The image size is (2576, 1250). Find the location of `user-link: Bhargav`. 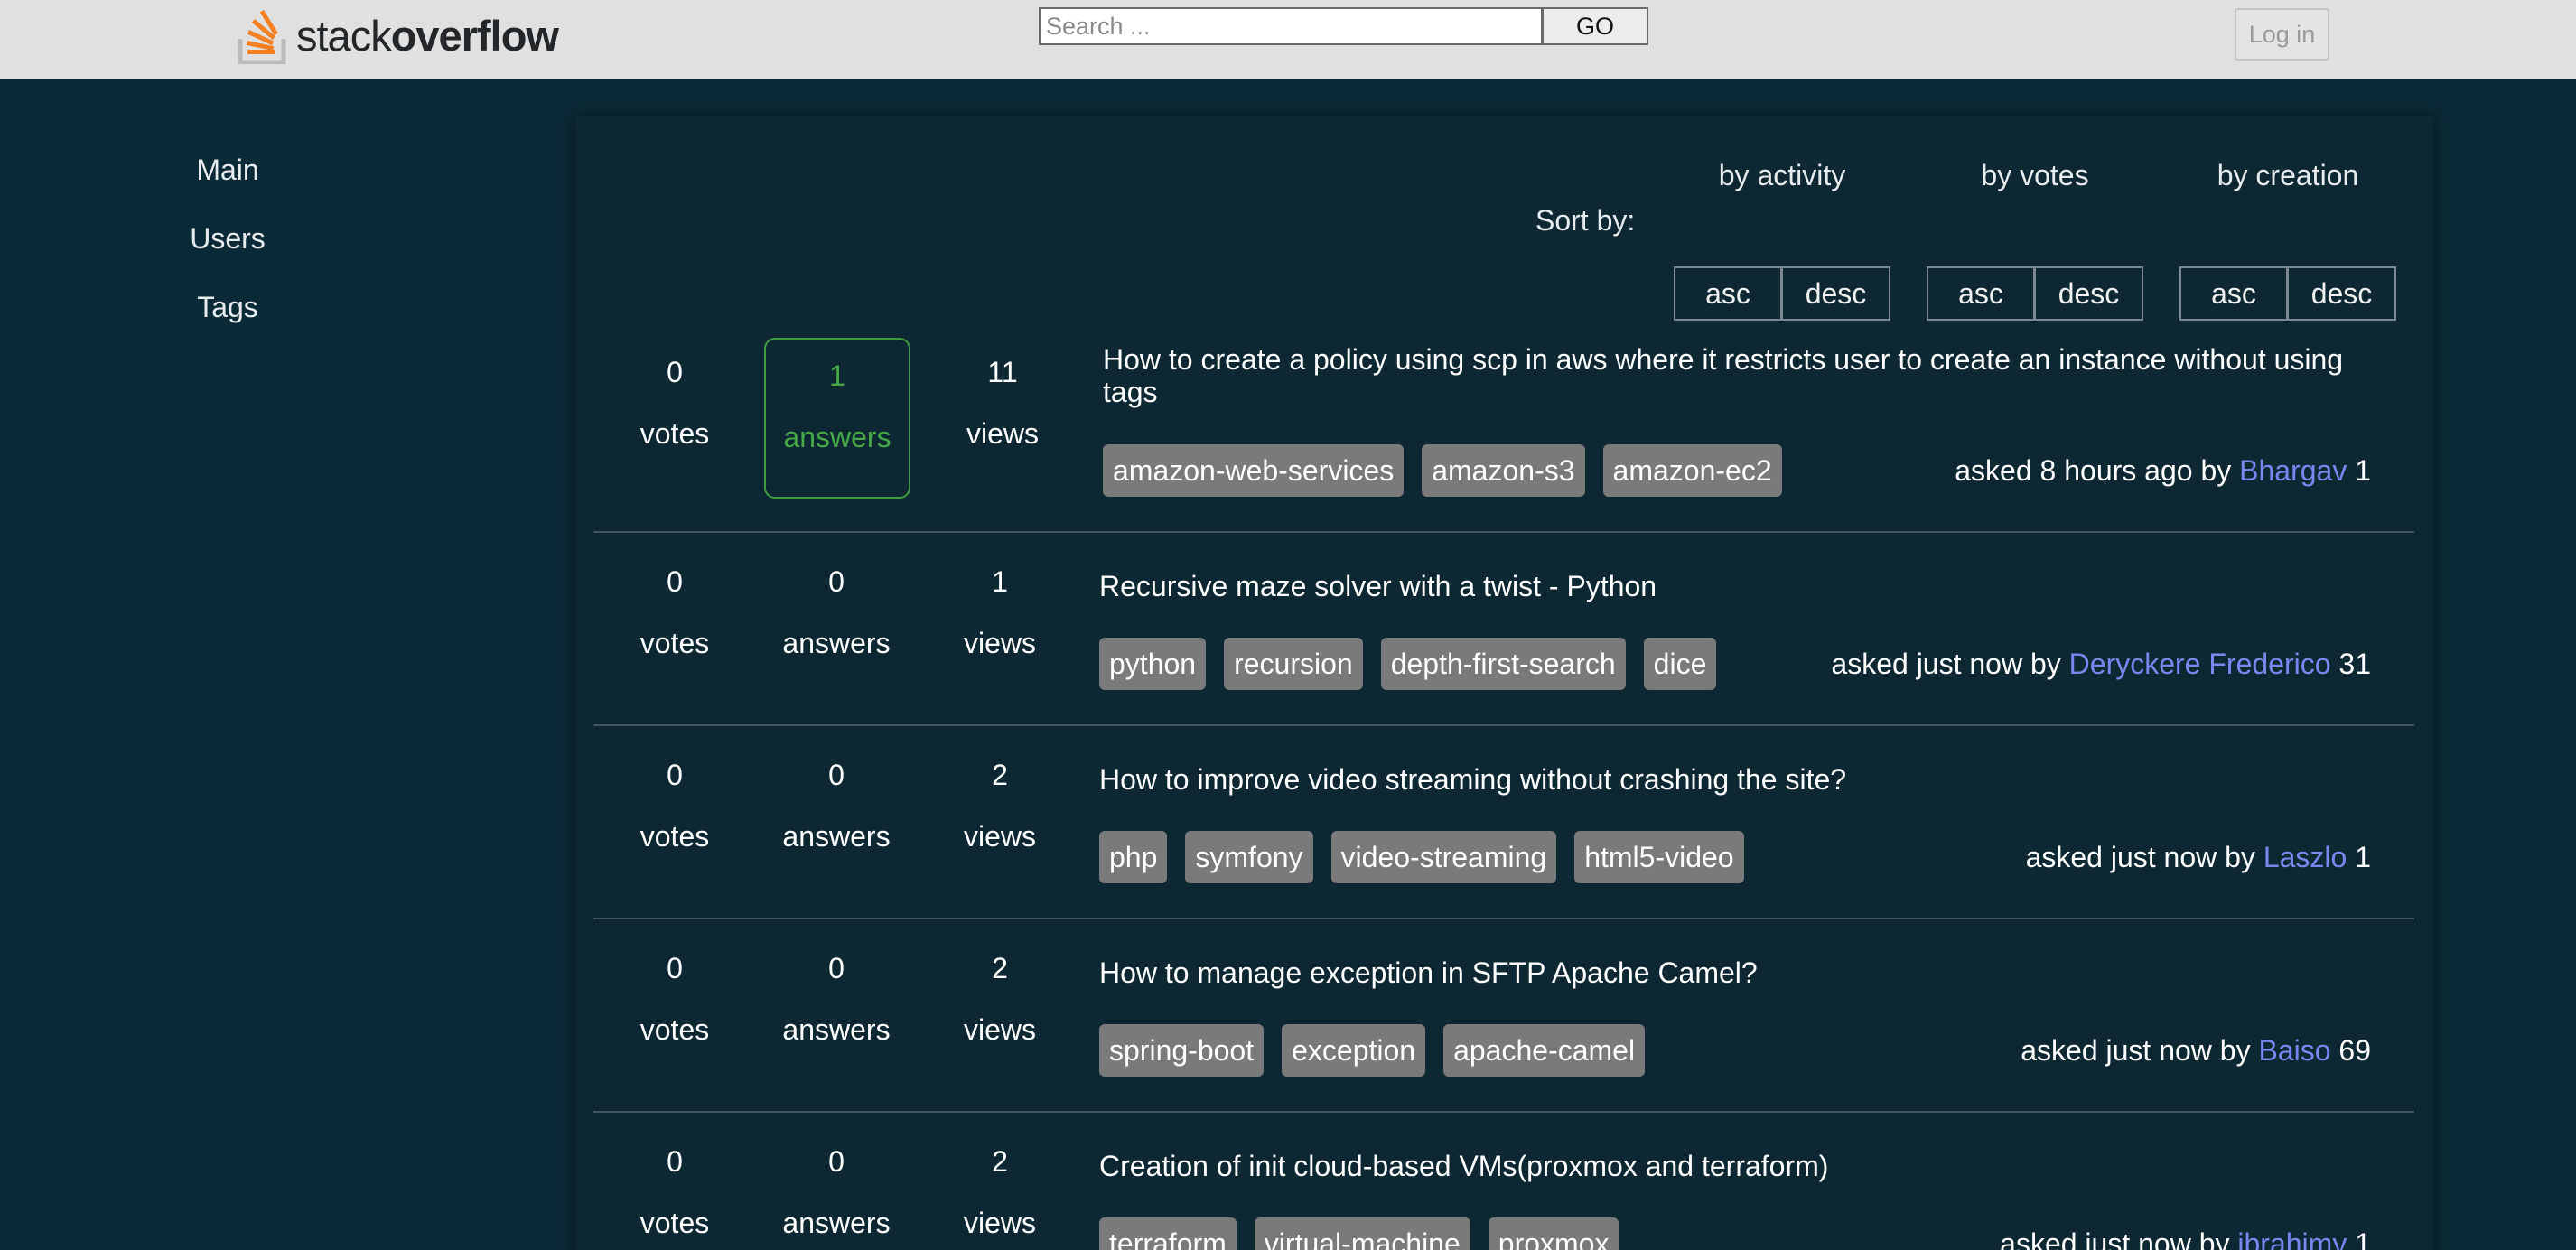

user-link: Bhargav is located at coordinates (2293, 470).